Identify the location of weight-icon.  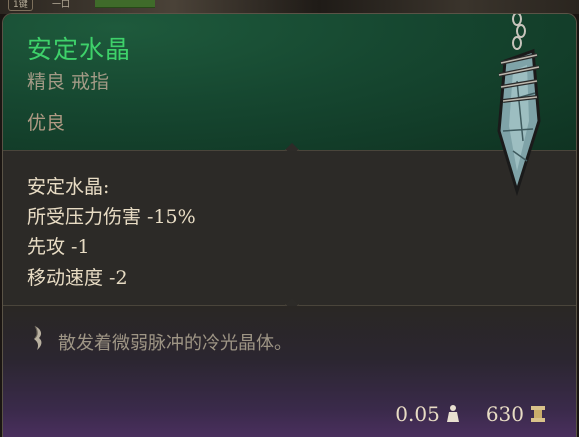
(452, 413).